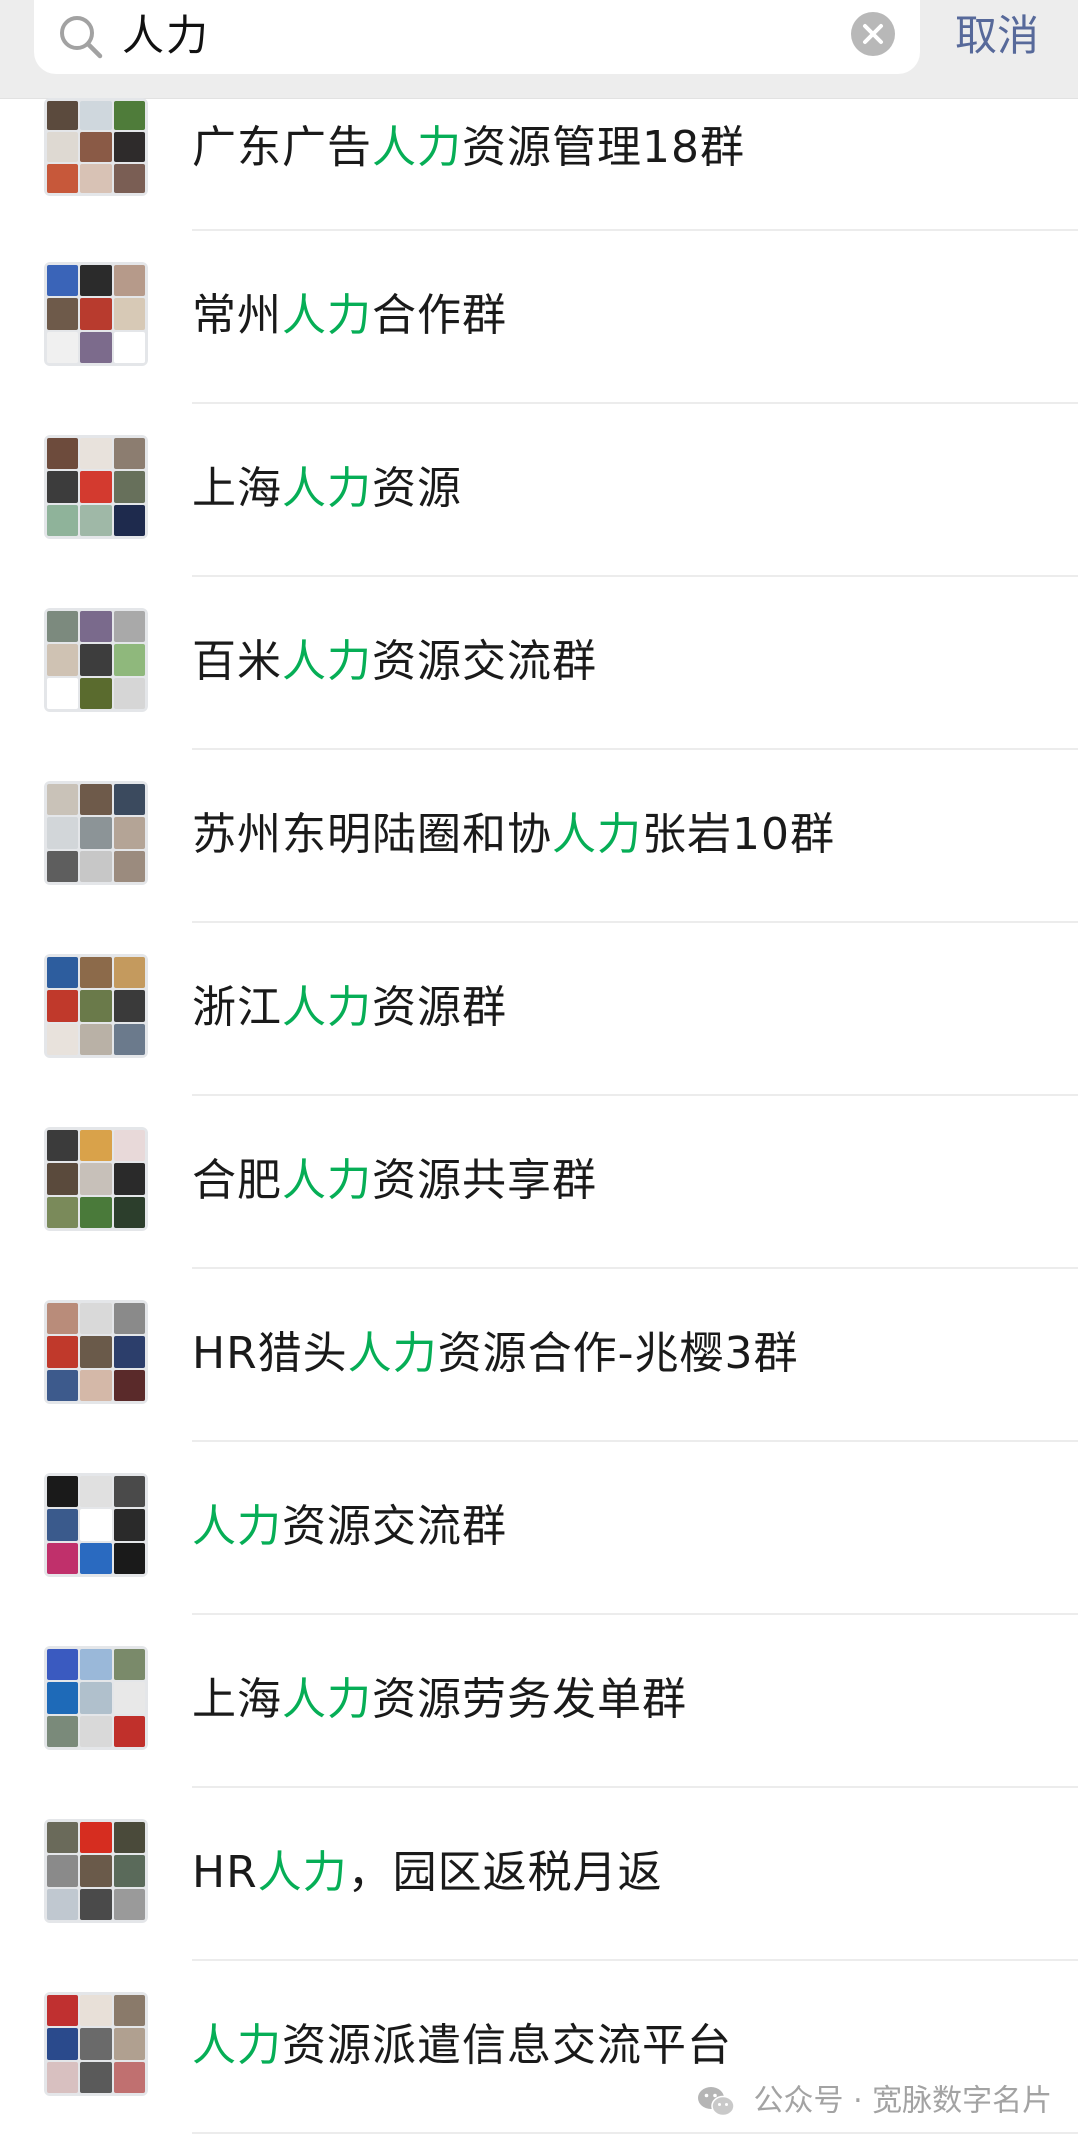 This screenshot has height=2144, width=1078. What do you see at coordinates (225, 1872) in the screenshot?
I see `group-name-part: HR` at bounding box center [225, 1872].